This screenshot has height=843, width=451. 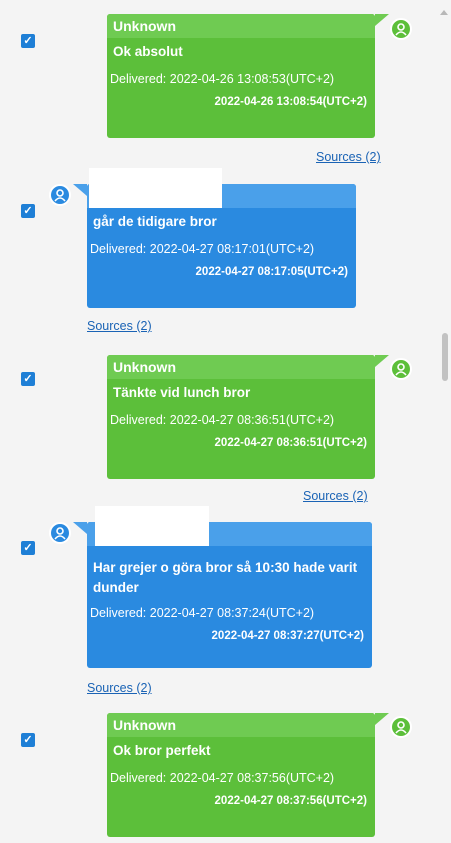 What do you see at coordinates (444, 421) in the screenshot?
I see `vertical-scrollbar` at bounding box center [444, 421].